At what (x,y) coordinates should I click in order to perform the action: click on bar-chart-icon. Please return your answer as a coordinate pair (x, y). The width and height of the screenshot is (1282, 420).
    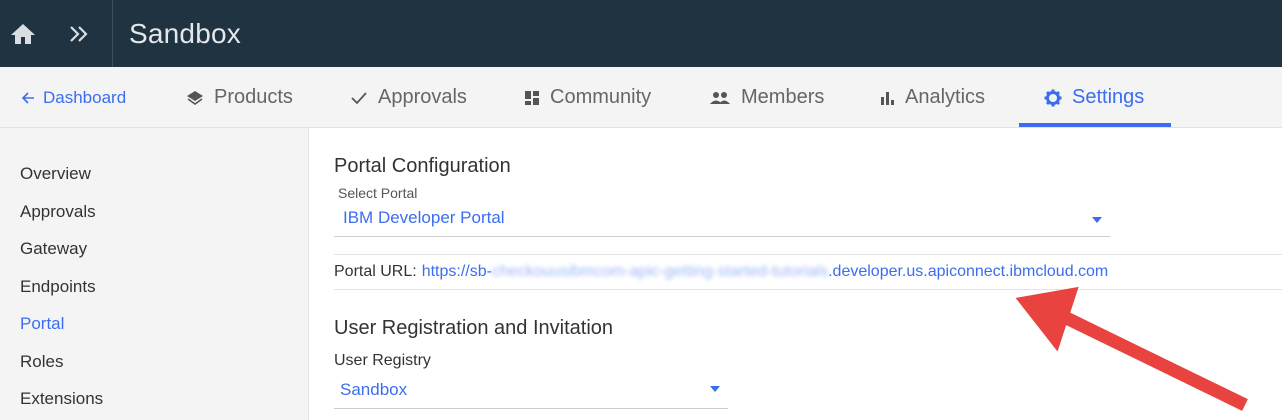
    Looking at the image, I should click on (887, 98).